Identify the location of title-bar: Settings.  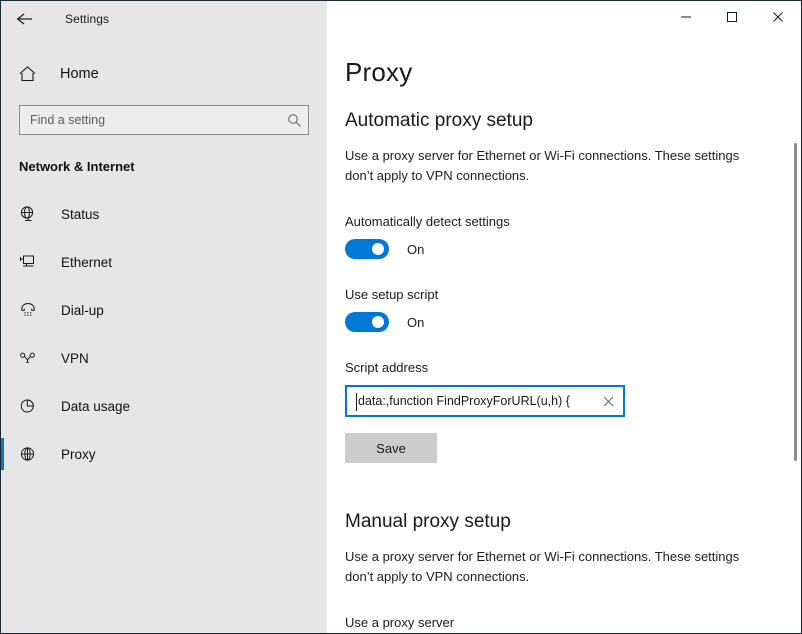
(401, 19).